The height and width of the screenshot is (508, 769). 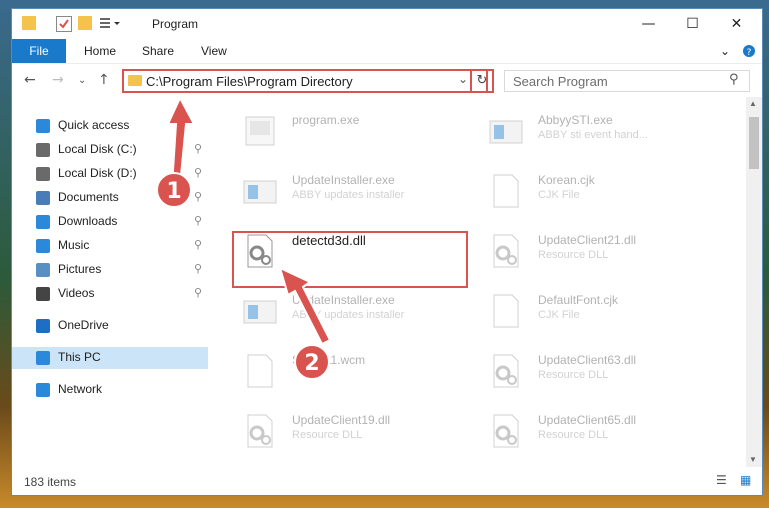 I want to click on sidebar-item-network: Network, so click(x=110, y=390).